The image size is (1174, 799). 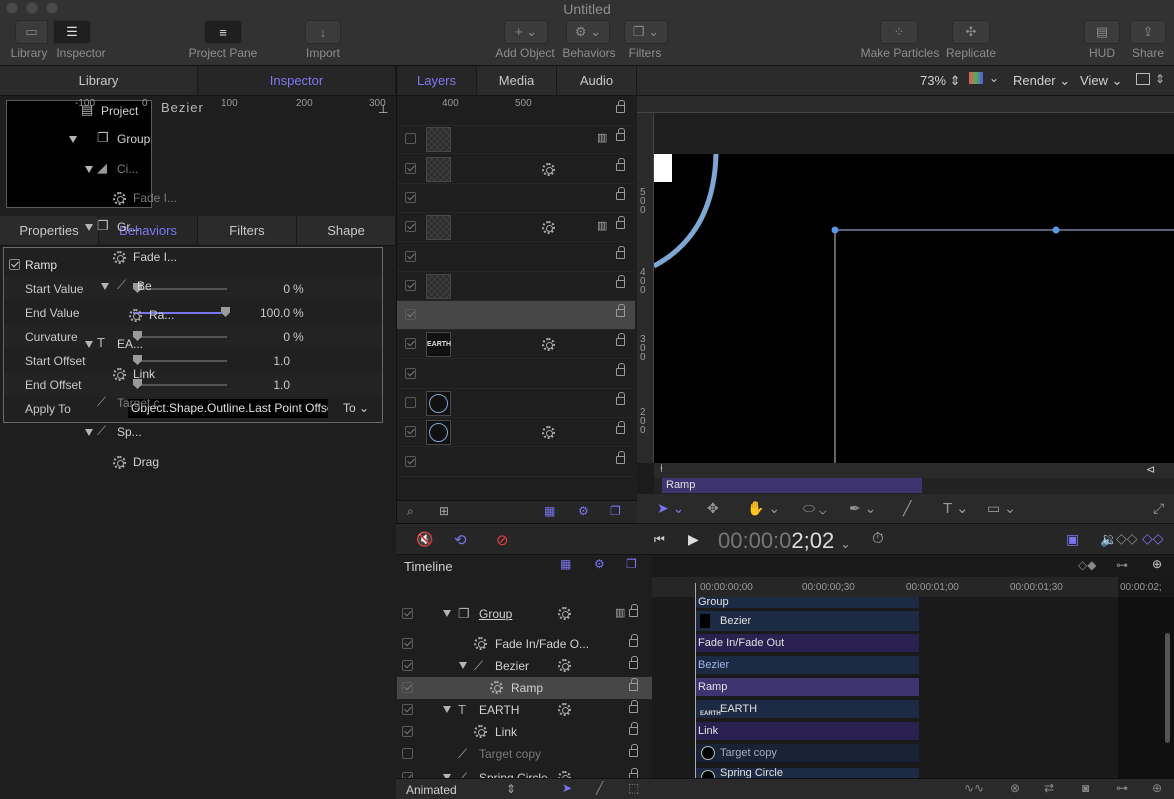 What do you see at coordinates (527, 688) in the screenshot?
I see `timeline-layer-name: Ramp` at bounding box center [527, 688].